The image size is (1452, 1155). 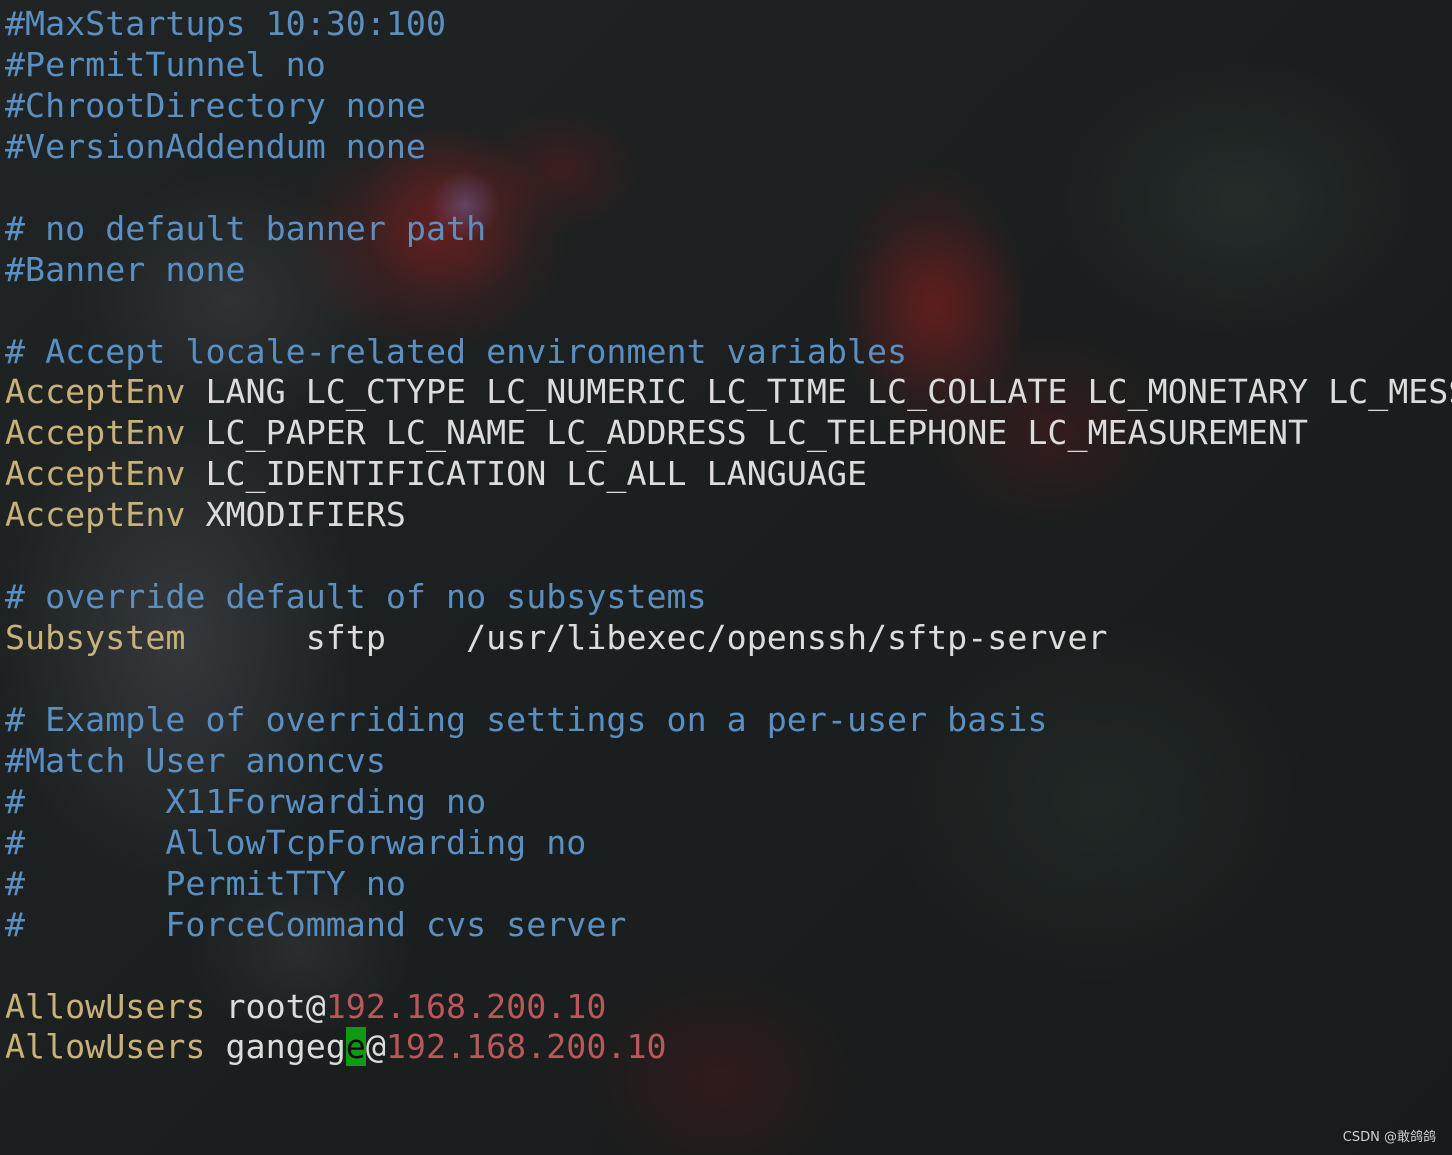 I want to click on terminal-line: AcceptEnv XMODIFIERS, so click(x=728, y=515).